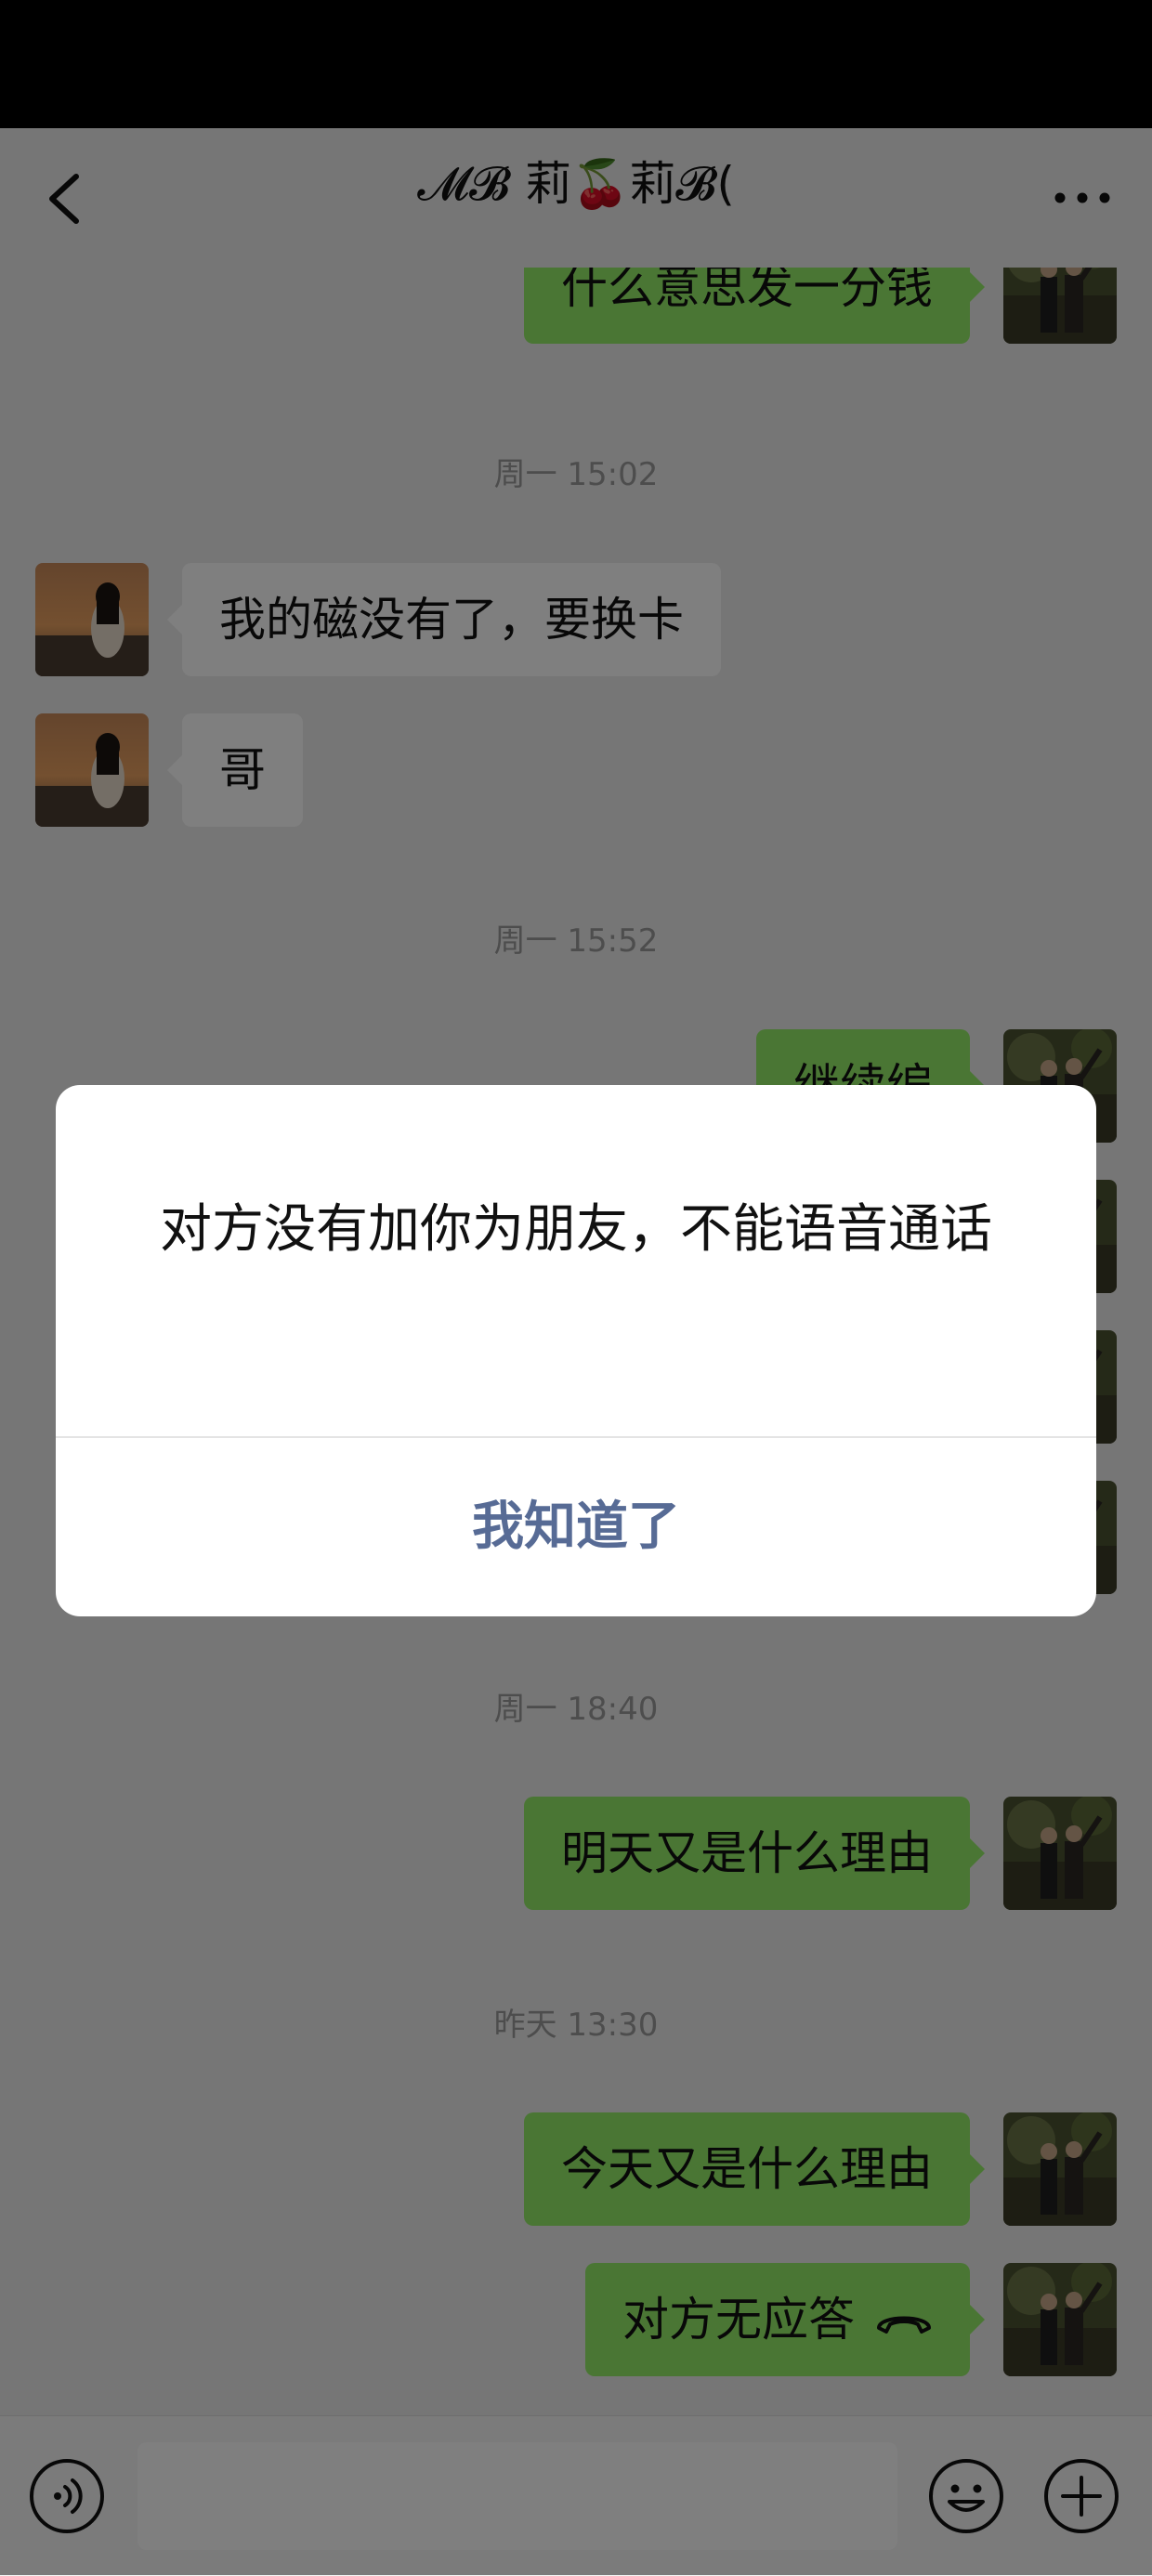 Image resolution: width=1152 pixels, height=2576 pixels. I want to click on status-bar, so click(576, 64).